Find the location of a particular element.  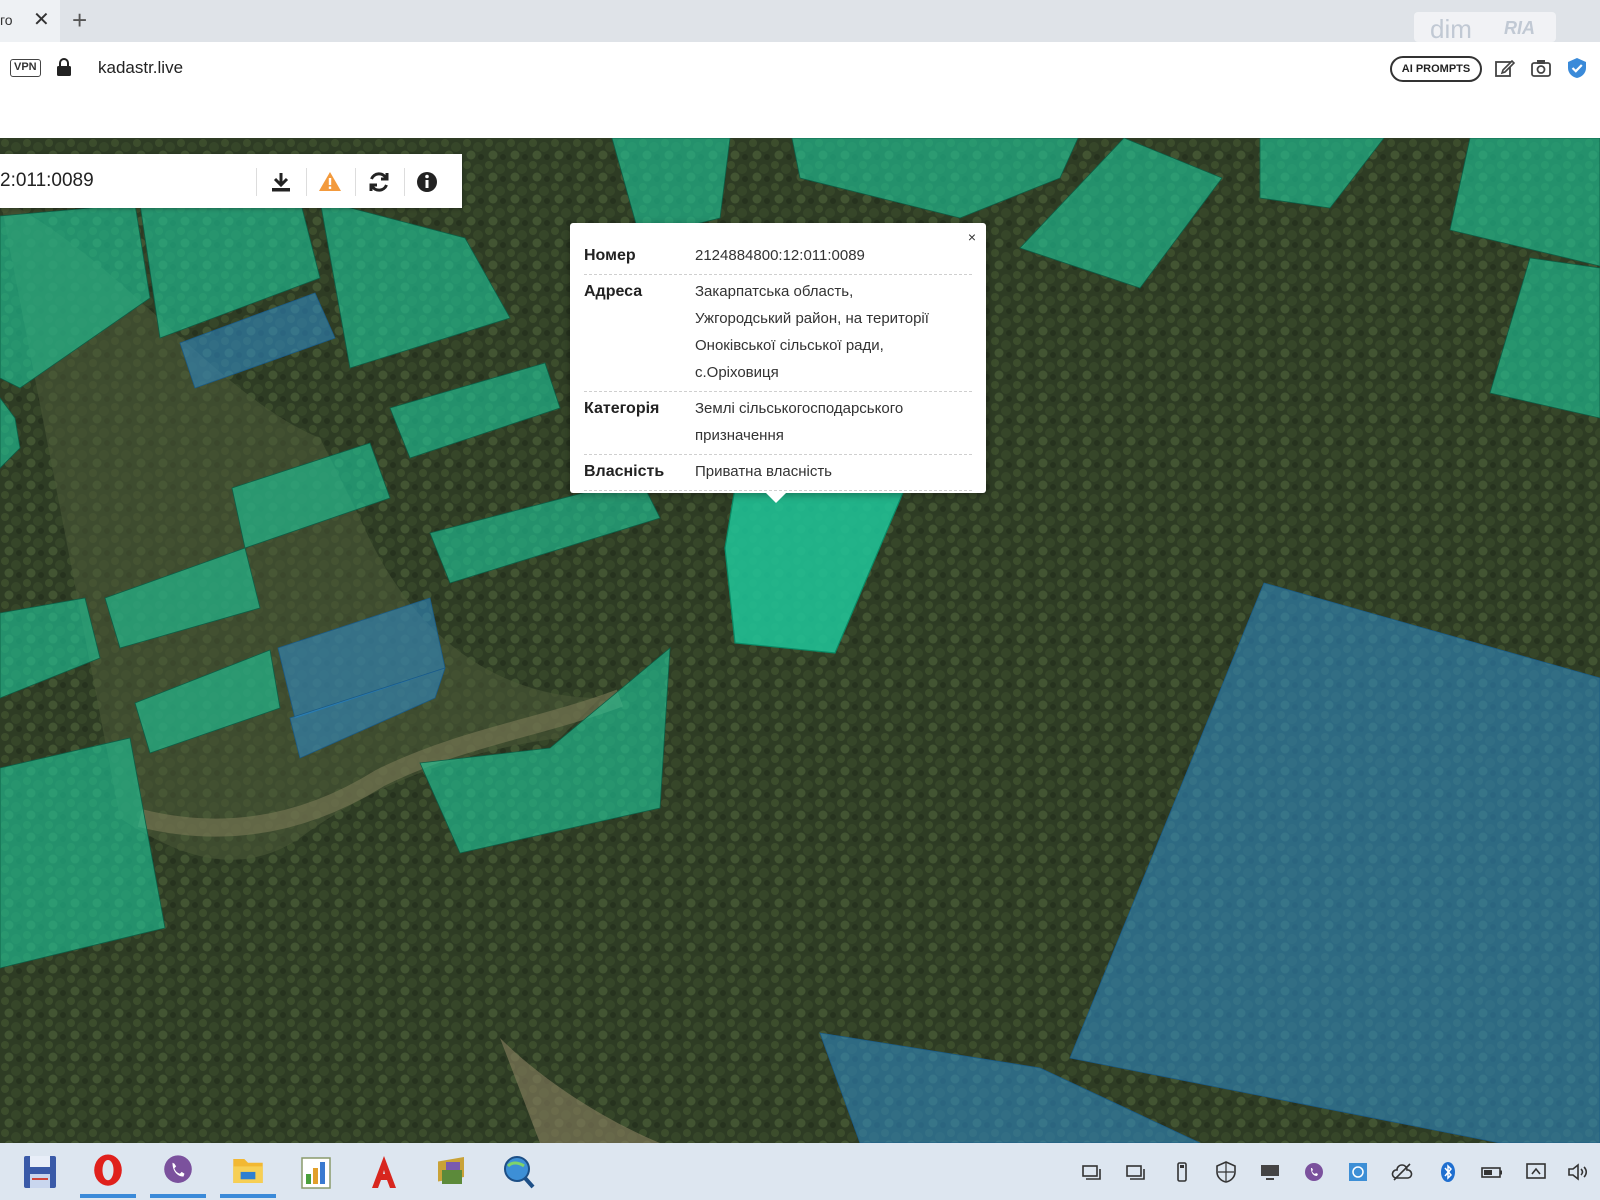

download-icon is located at coordinates (281, 182).